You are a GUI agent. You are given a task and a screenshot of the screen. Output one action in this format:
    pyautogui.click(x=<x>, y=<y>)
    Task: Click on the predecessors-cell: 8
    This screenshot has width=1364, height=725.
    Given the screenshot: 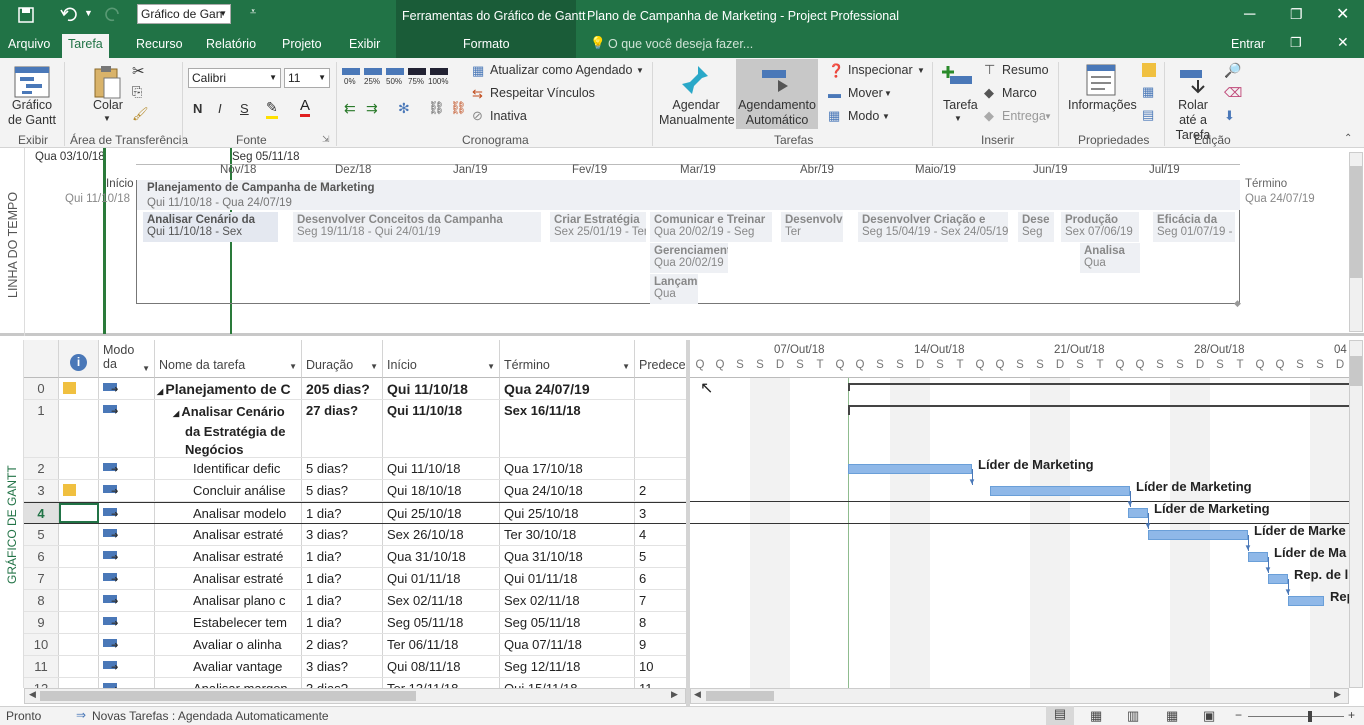 What is the action you would take?
    pyautogui.click(x=660, y=622)
    